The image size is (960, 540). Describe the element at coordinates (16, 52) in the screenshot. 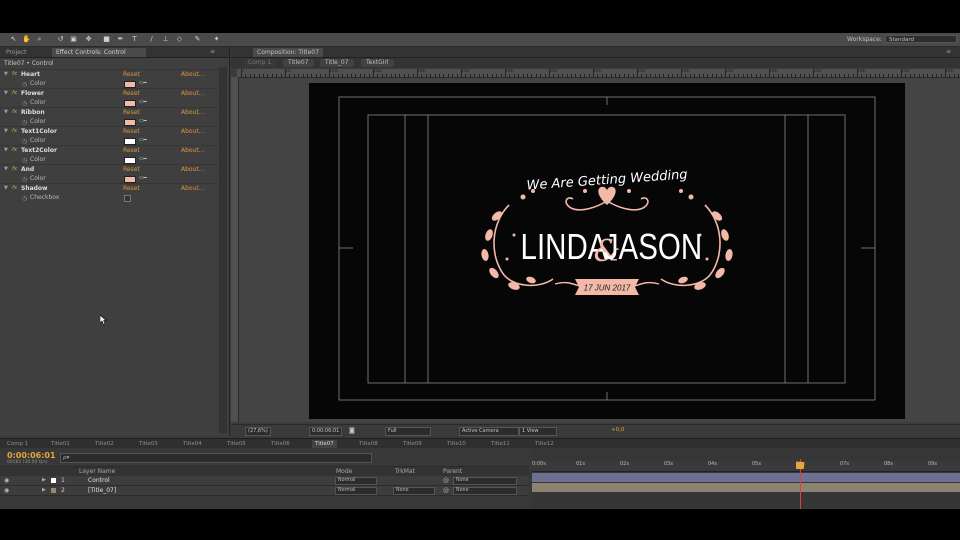

I see `tab-project: Project` at that location.